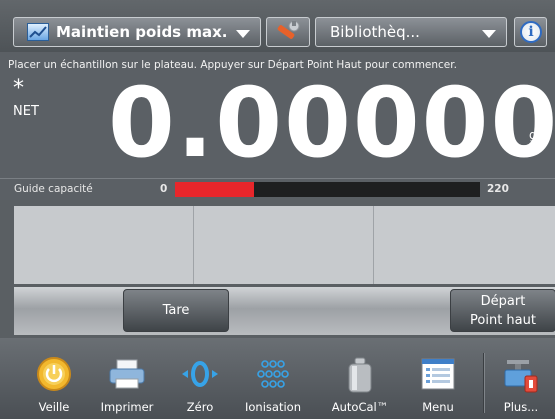 The image size is (555, 419). Describe the element at coordinates (127, 407) in the screenshot. I see `nav-label: Imprimer` at that location.